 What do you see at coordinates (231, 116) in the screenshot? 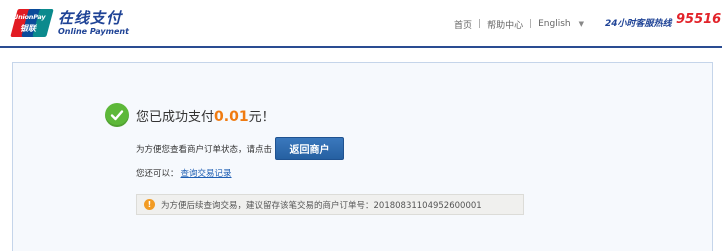
I see `payment-amount: 0.01` at bounding box center [231, 116].